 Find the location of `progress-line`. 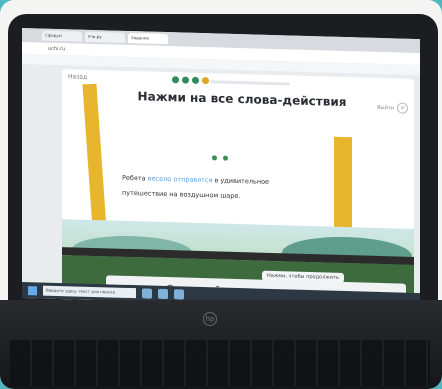

progress-line is located at coordinates (250, 83).